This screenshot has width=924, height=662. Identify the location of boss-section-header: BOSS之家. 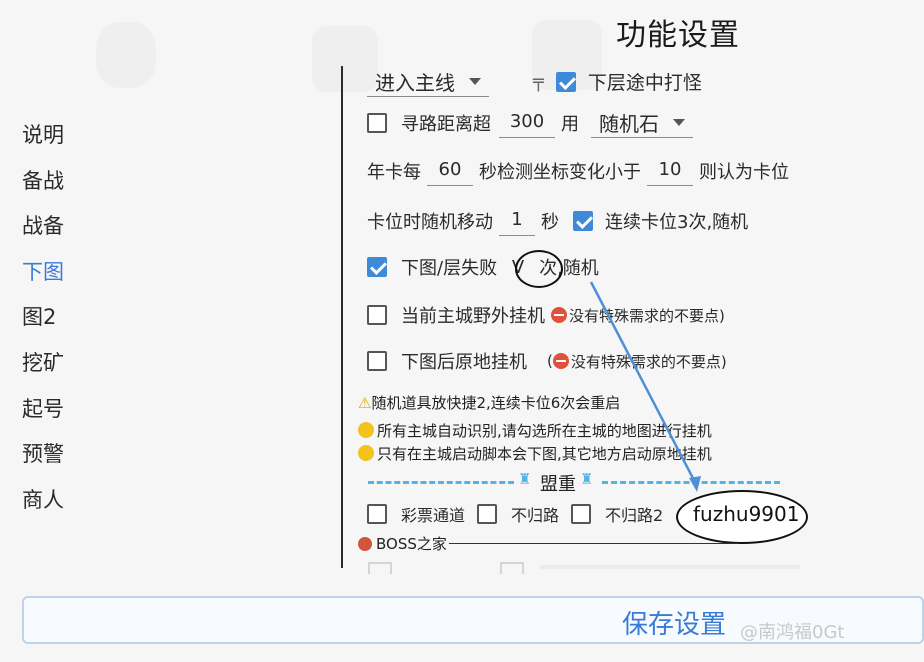
(548, 543).